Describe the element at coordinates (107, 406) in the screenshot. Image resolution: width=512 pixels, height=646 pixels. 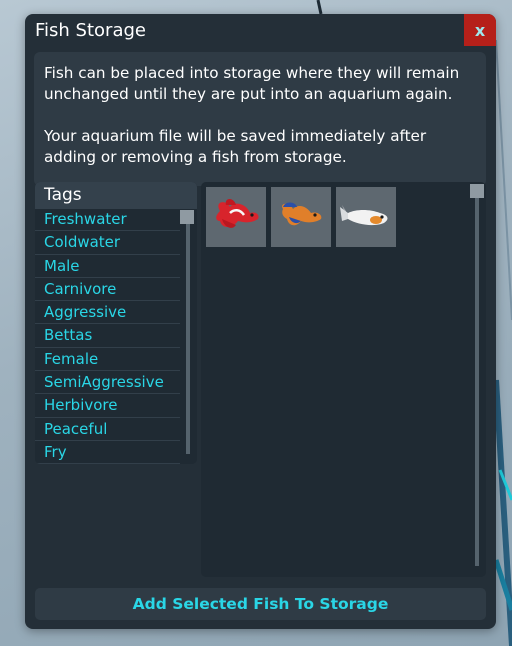
I see `tag-item-herbivore: Herbivore` at that location.